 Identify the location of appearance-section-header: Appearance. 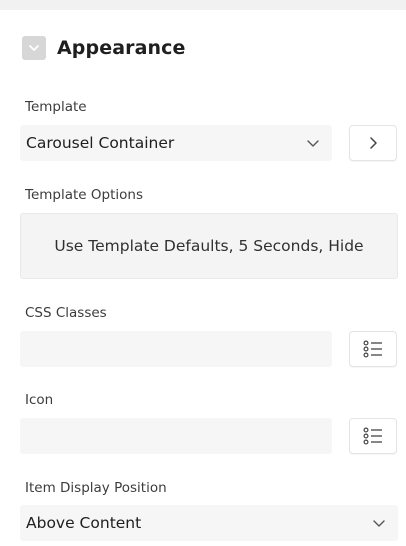
(103, 48).